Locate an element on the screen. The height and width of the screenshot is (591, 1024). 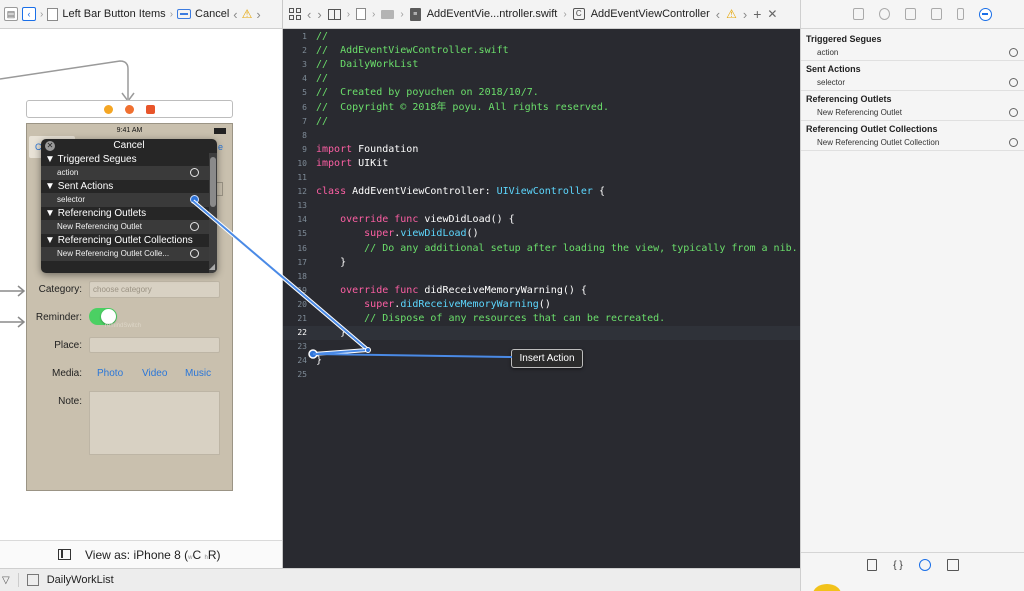
code-line: 14 override func viewDidLoad() { is located at coordinates (541, 220).